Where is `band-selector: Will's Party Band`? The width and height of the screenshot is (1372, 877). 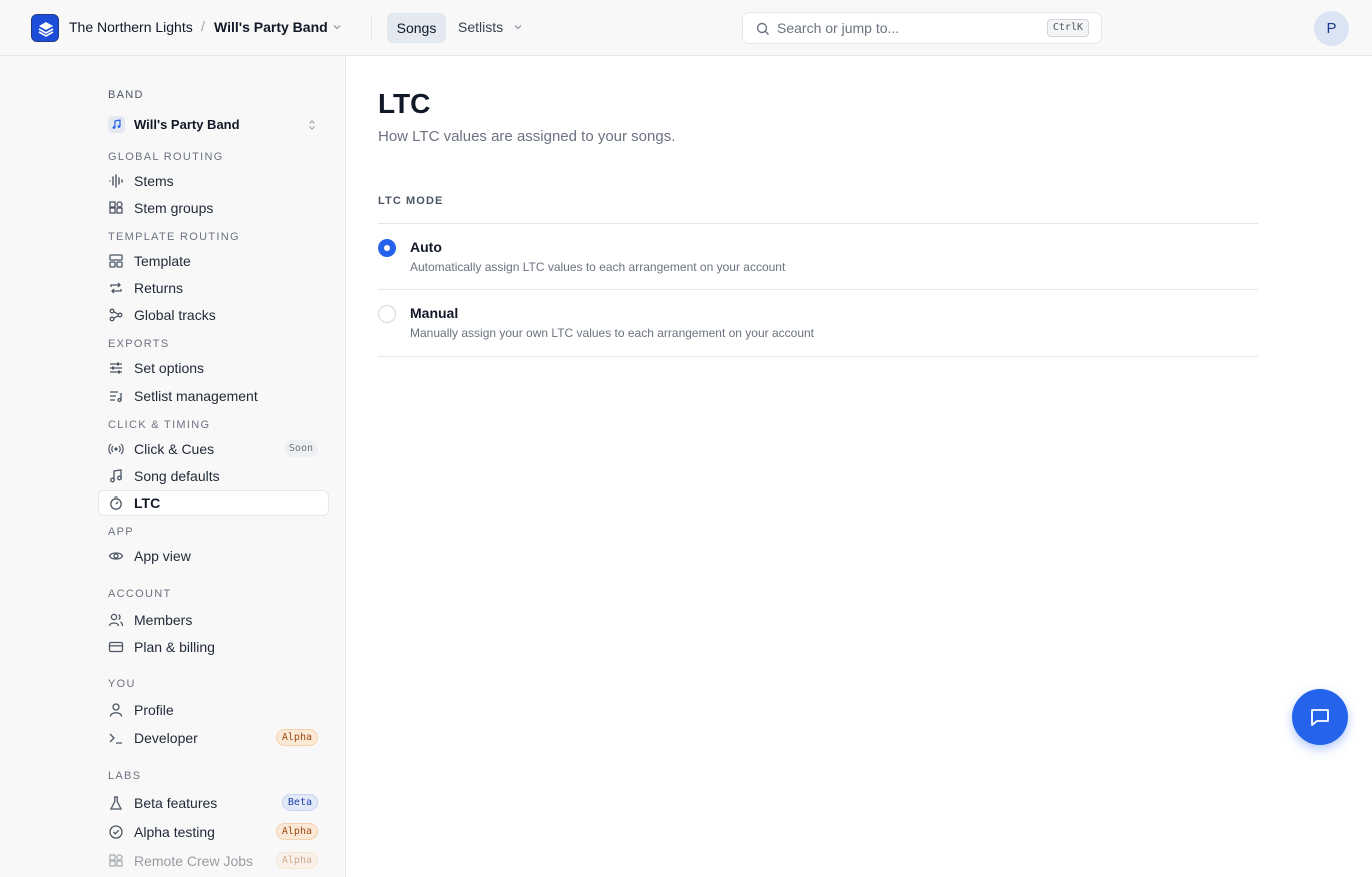 band-selector: Will's Party Band is located at coordinates (214, 125).